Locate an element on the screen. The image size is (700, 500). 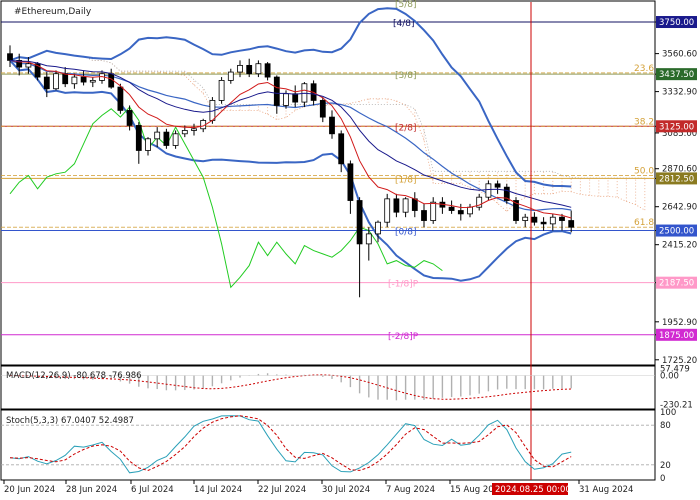
date-tick-label: 31 Aug 2024 is located at coordinates (606, 490).